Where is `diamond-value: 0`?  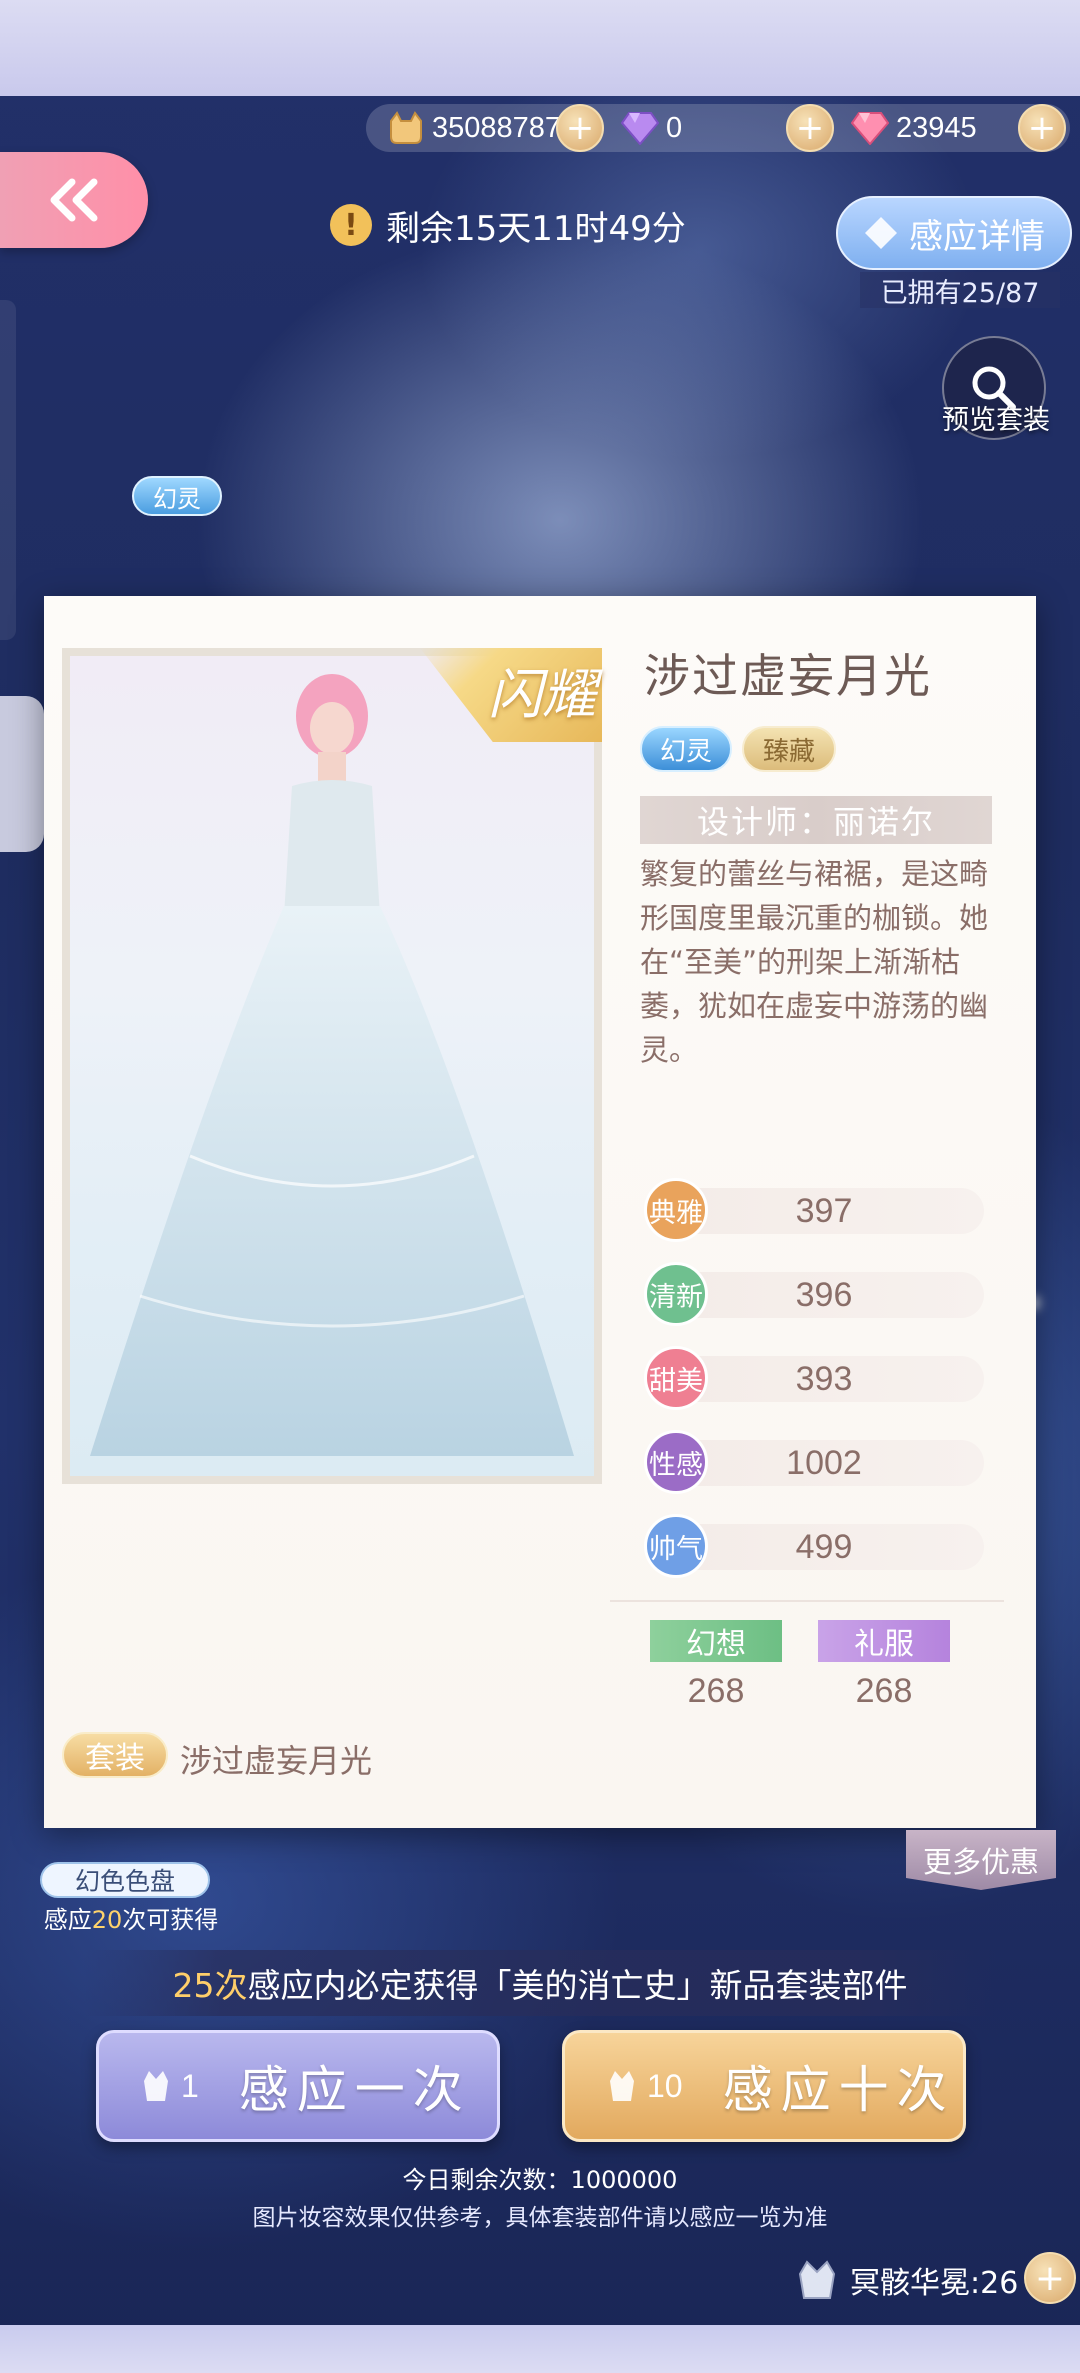 diamond-value: 0 is located at coordinates (674, 127).